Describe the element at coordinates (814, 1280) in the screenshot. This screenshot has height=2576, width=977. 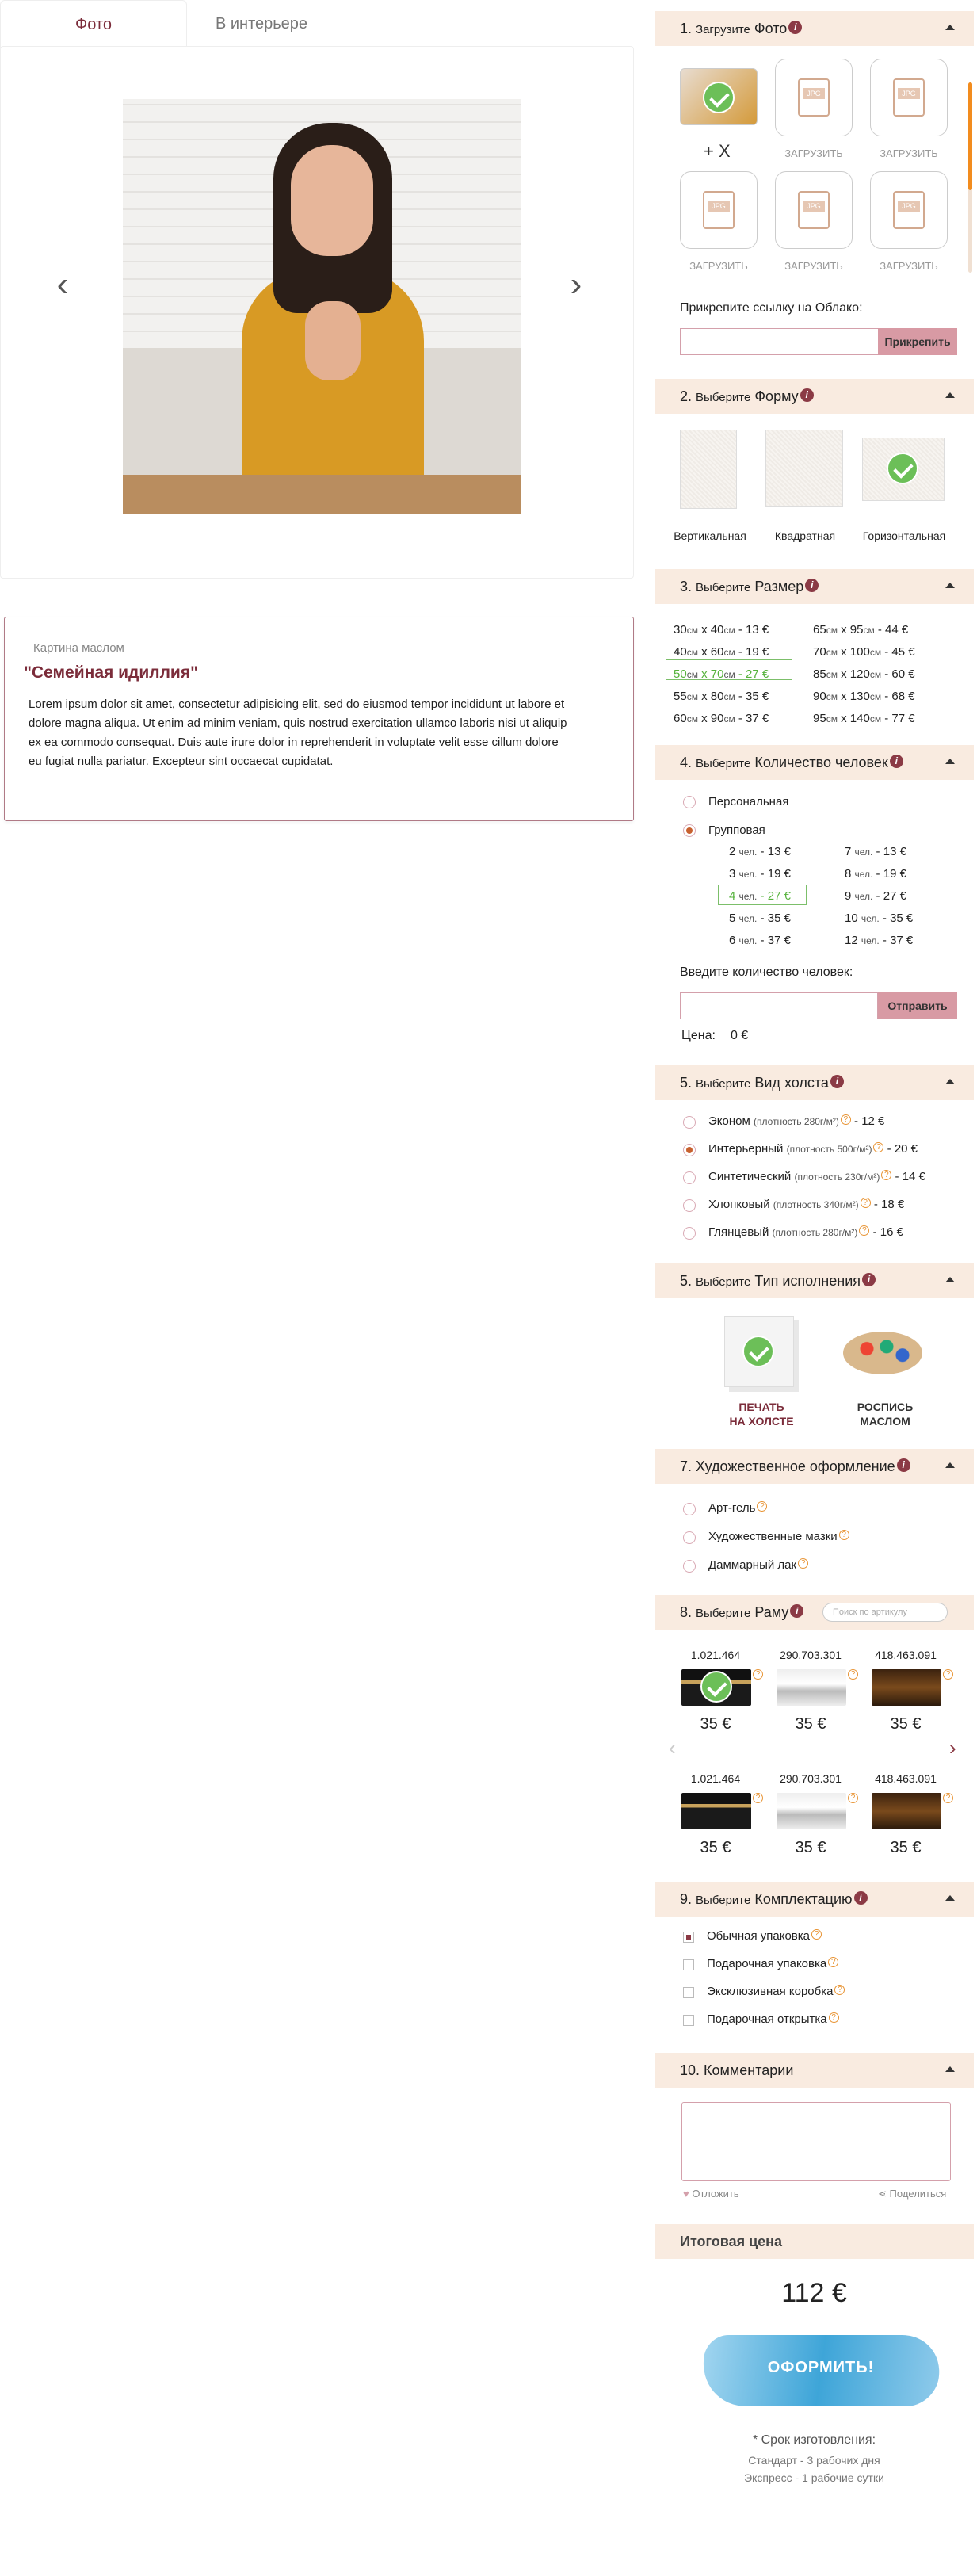
I see `section-execution-type: 5. Выберите Тип исполнения i` at that location.